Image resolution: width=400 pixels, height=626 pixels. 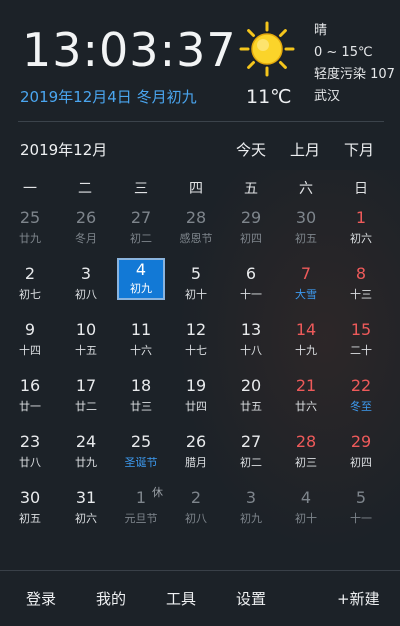 What do you see at coordinates (86, 285) in the screenshot?
I see `calendar-day: 3 初八` at bounding box center [86, 285].